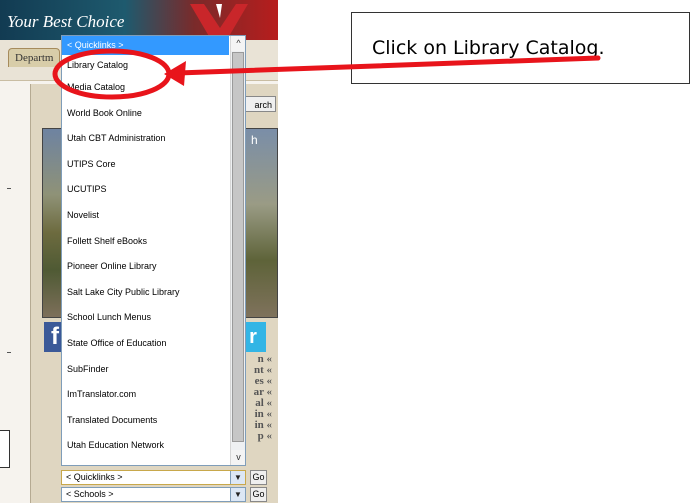  I want to click on dropdown-option-pioneer-online: Pioneer Online Library, so click(145, 267).